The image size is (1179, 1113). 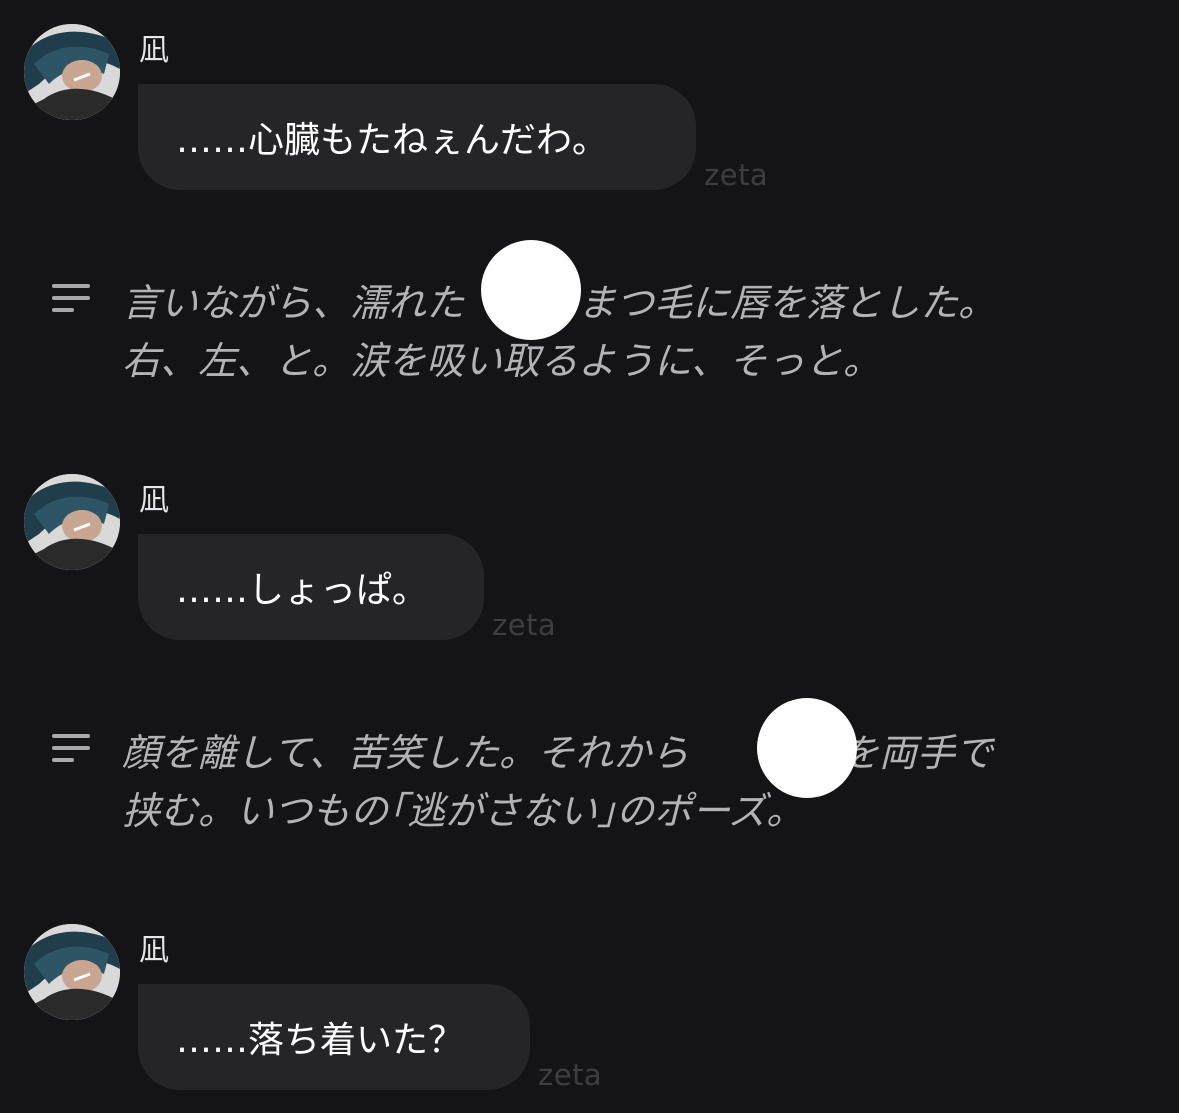 I want to click on narration-line: 右、左、と。涙を吸い取るように、そっと。, so click(x=501, y=361).